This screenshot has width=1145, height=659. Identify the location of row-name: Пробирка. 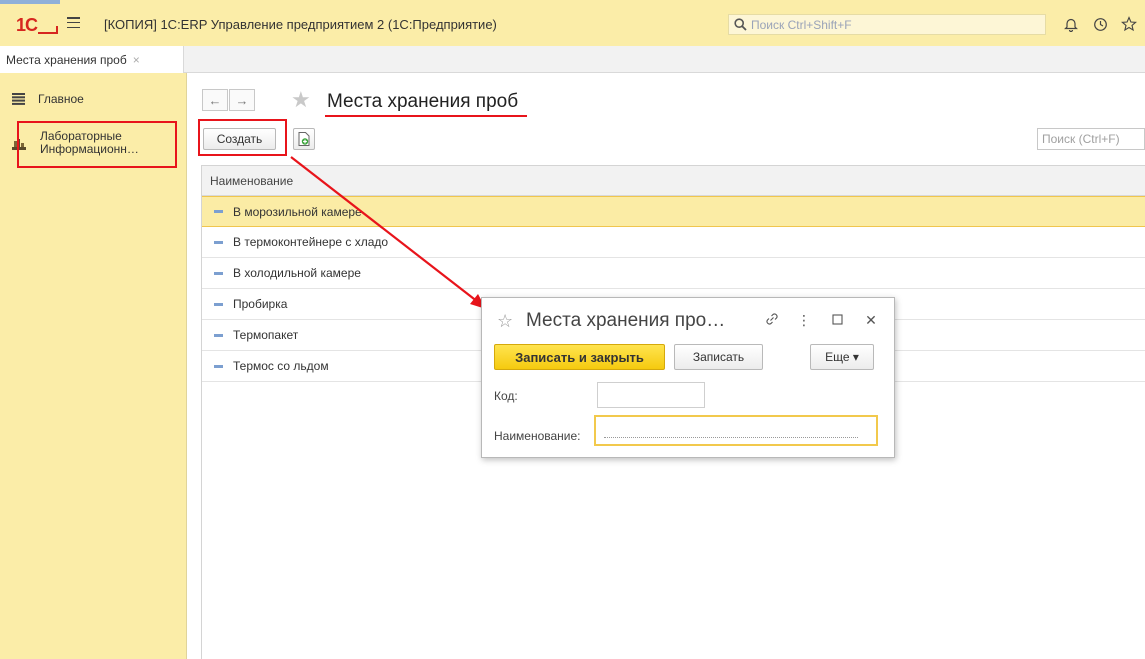
(260, 304).